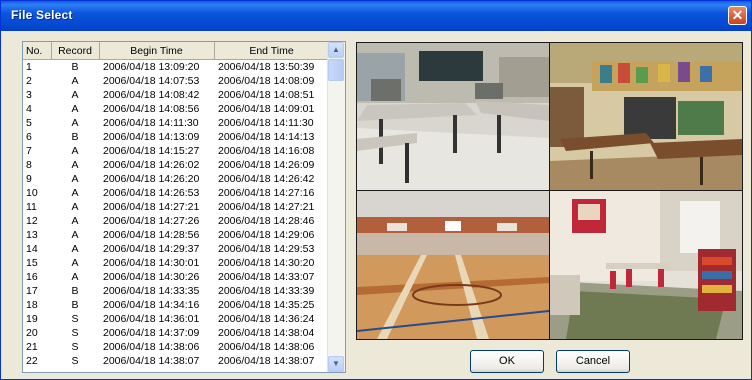 The width and height of the screenshot is (752, 380). What do you see at coordinates (32, 319) in the screenshot?
I see `cell-no: 19` at bounding box center [32, 319].